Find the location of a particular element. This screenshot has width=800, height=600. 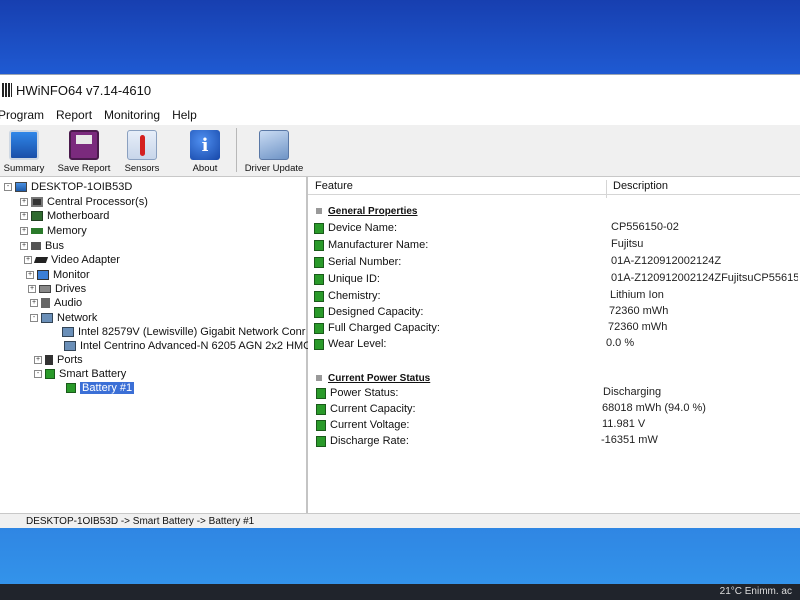

feature-value: Discharging is located at coordinates (632, 392).